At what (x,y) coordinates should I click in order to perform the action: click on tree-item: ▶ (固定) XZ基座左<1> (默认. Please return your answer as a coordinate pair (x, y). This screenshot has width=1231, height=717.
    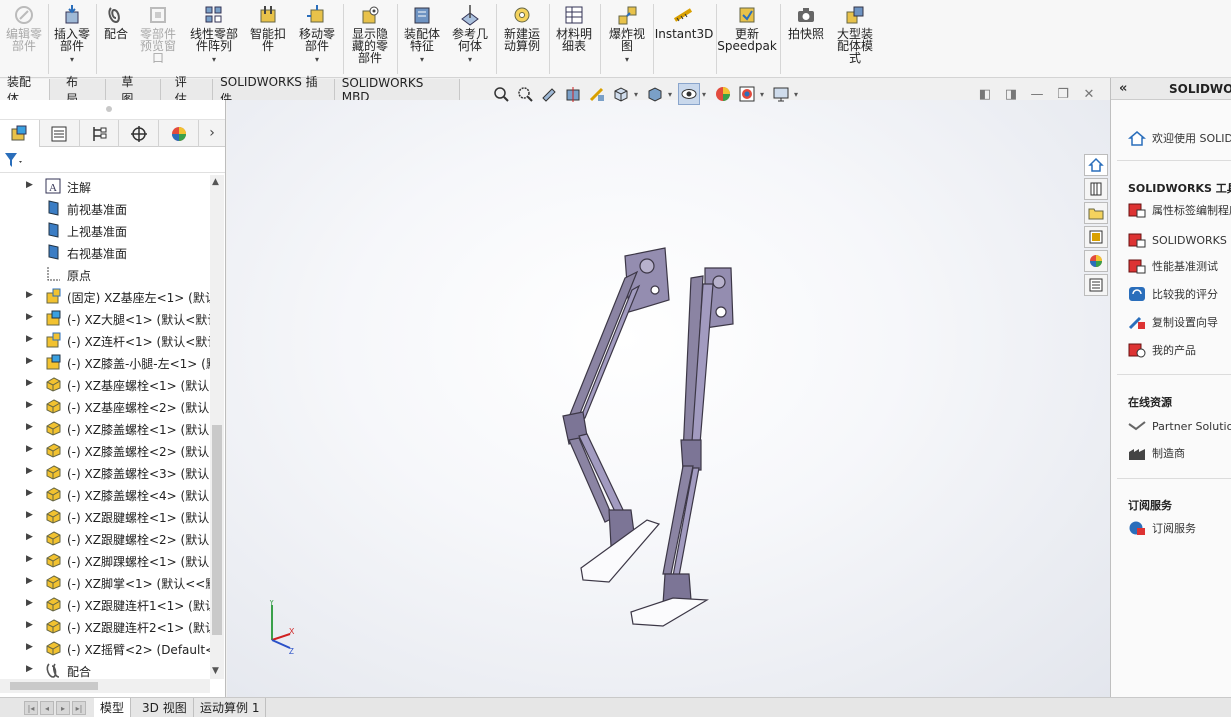
    Looking at the image, I should click on (105, 296).